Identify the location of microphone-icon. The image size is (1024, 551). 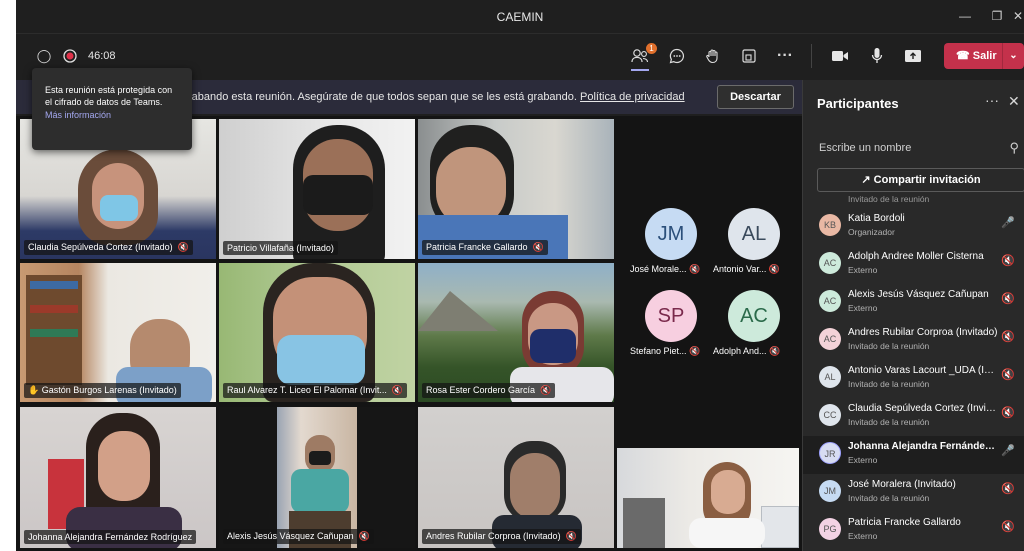
(877, 56).